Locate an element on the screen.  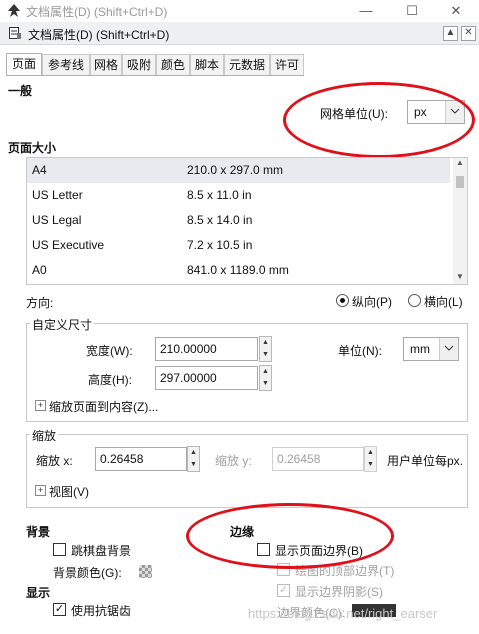
tab-guides: 参考线 is located at coordinates (66, 64).